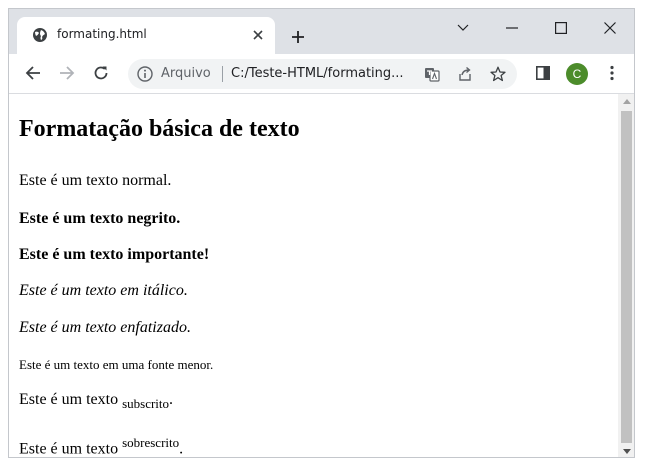  I want to click on subscript-line: Este é um texto subscrito., so click(96, 401).